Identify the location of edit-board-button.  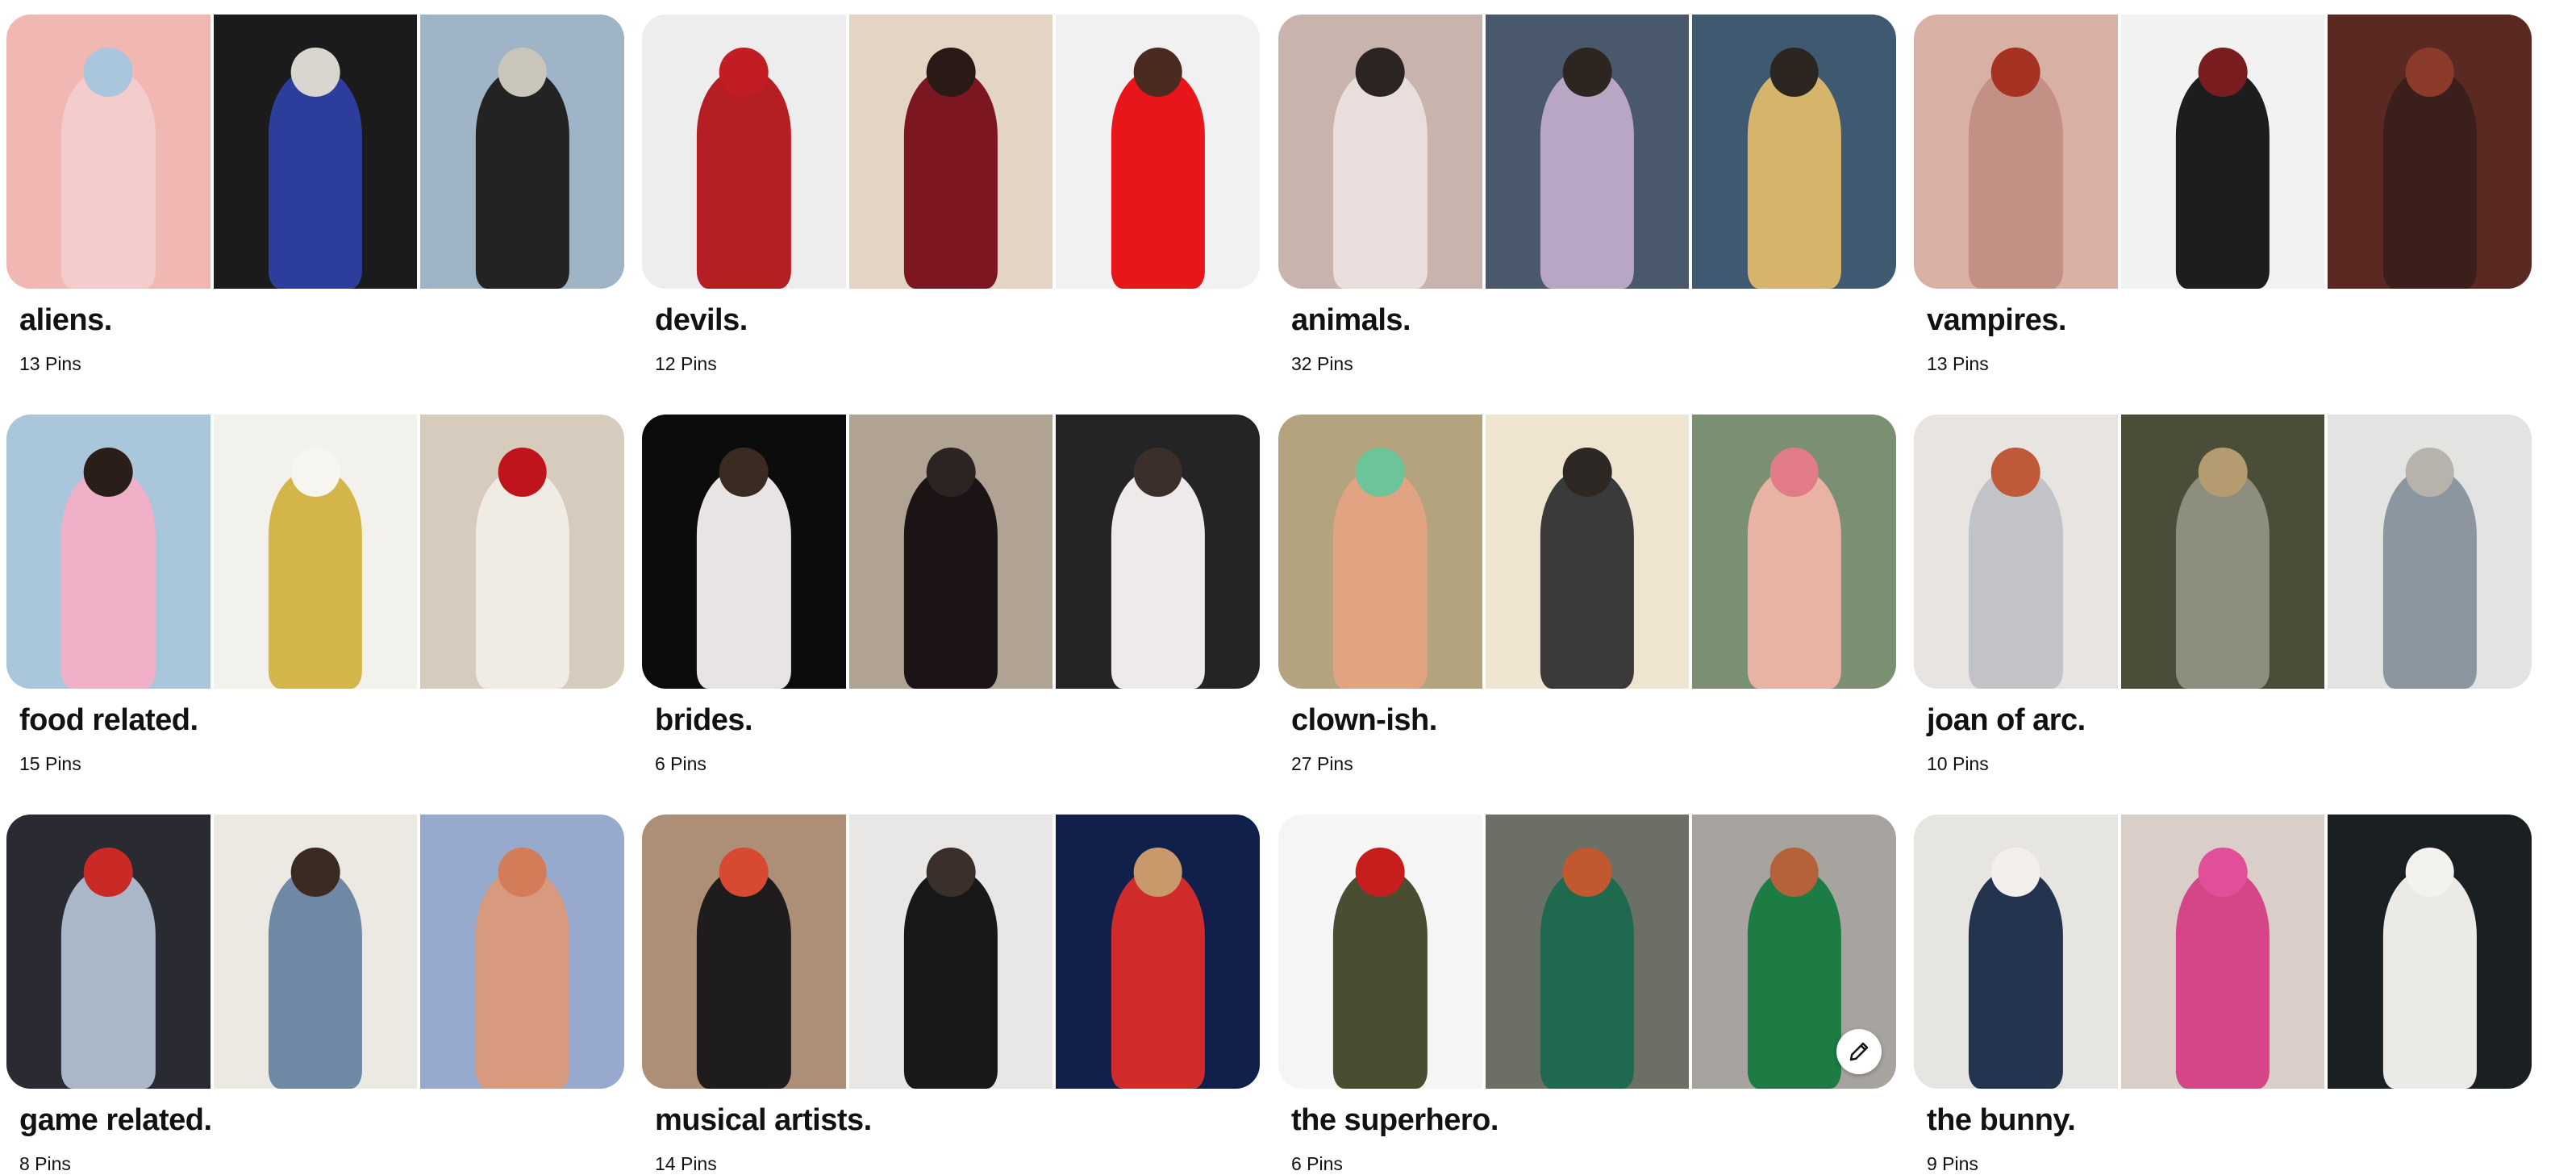
(1859, 1051).